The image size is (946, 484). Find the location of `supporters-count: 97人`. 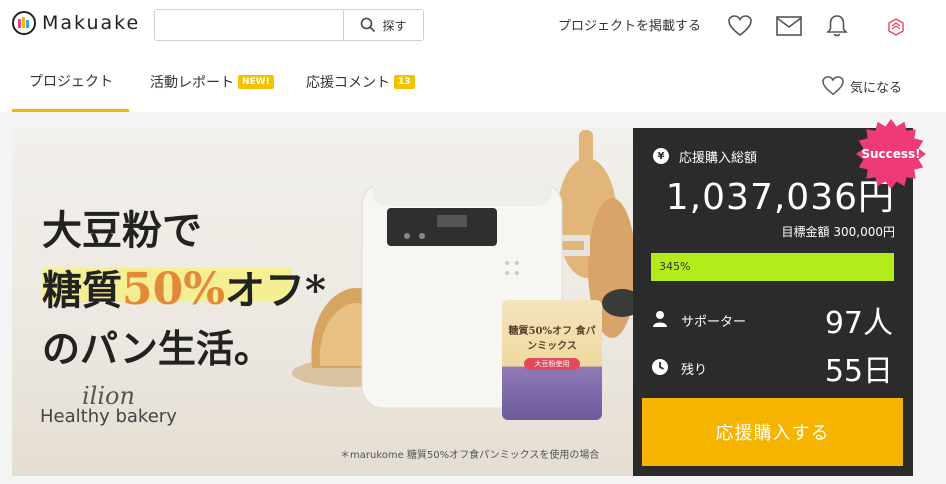

supporters-count: 97人 is located at coordinates (858, 323).